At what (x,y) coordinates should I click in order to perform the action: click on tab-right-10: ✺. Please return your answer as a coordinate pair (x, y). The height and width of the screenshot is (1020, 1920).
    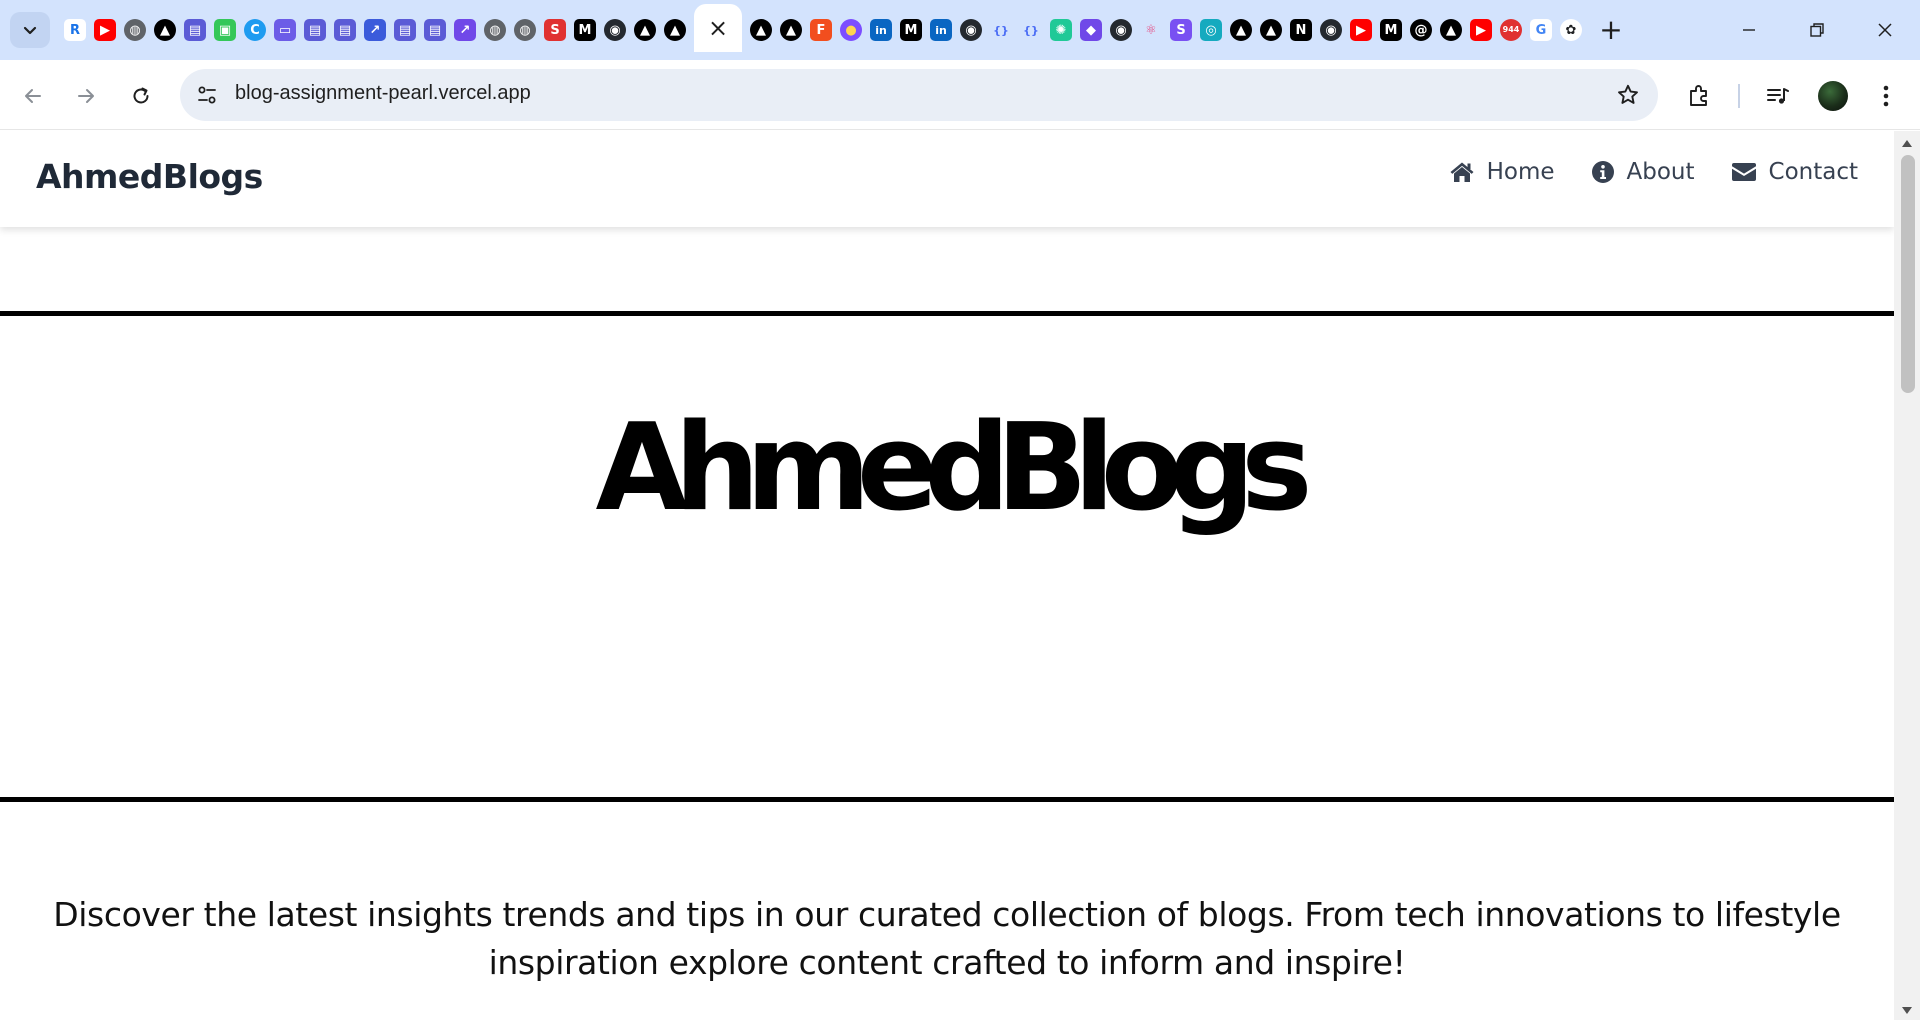
    Looking at the image, I should click on (1061, 30).